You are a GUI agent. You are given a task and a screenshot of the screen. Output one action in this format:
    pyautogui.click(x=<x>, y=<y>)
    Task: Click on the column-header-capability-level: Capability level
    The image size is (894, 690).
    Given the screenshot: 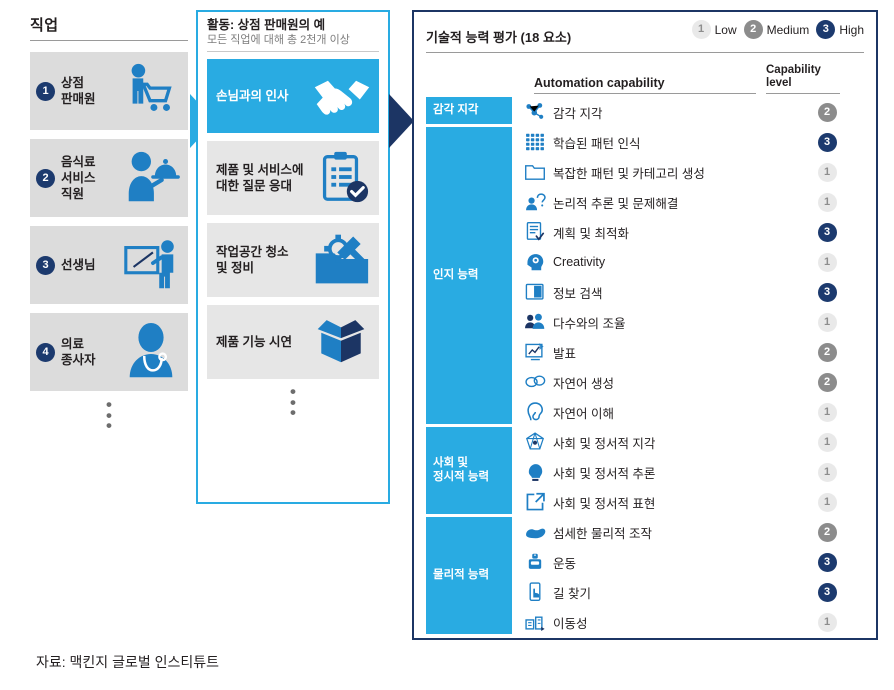 What is the action you would take?
    pyautogui.click(x=803, y=79)
    